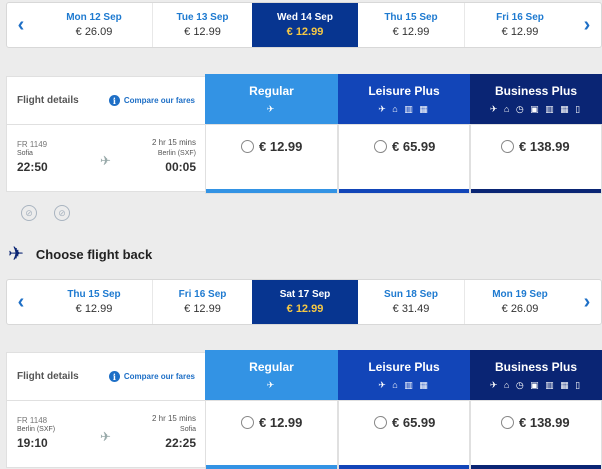 The width and height of the screenshot is (602, 469). What do you see at coordinates (176, 153) in the screenshot?
I see `destination-city: Berlin (SXF)` at bounding box center [176, 153].